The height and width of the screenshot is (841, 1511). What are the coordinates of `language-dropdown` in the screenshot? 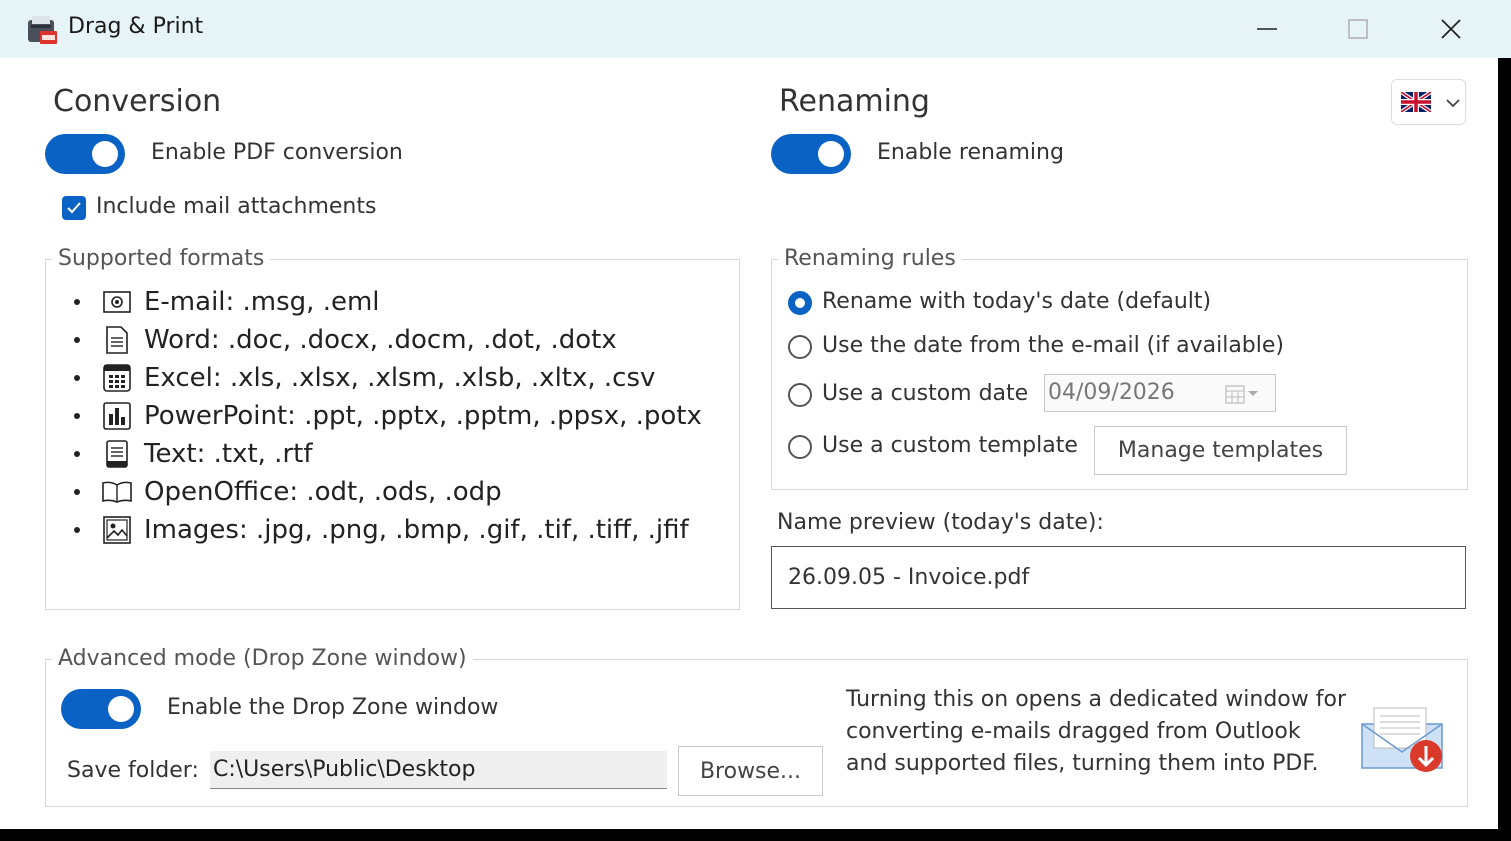 It's located at (1428, 102).